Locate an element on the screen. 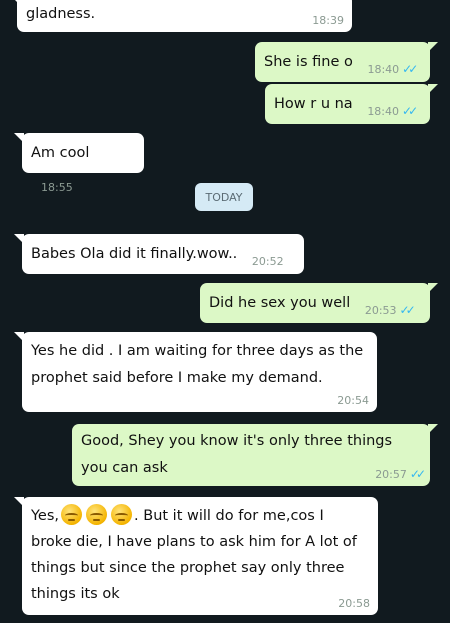 The image size is (450, 623). message-text: She is fine o is located at coordinates (308, 62).